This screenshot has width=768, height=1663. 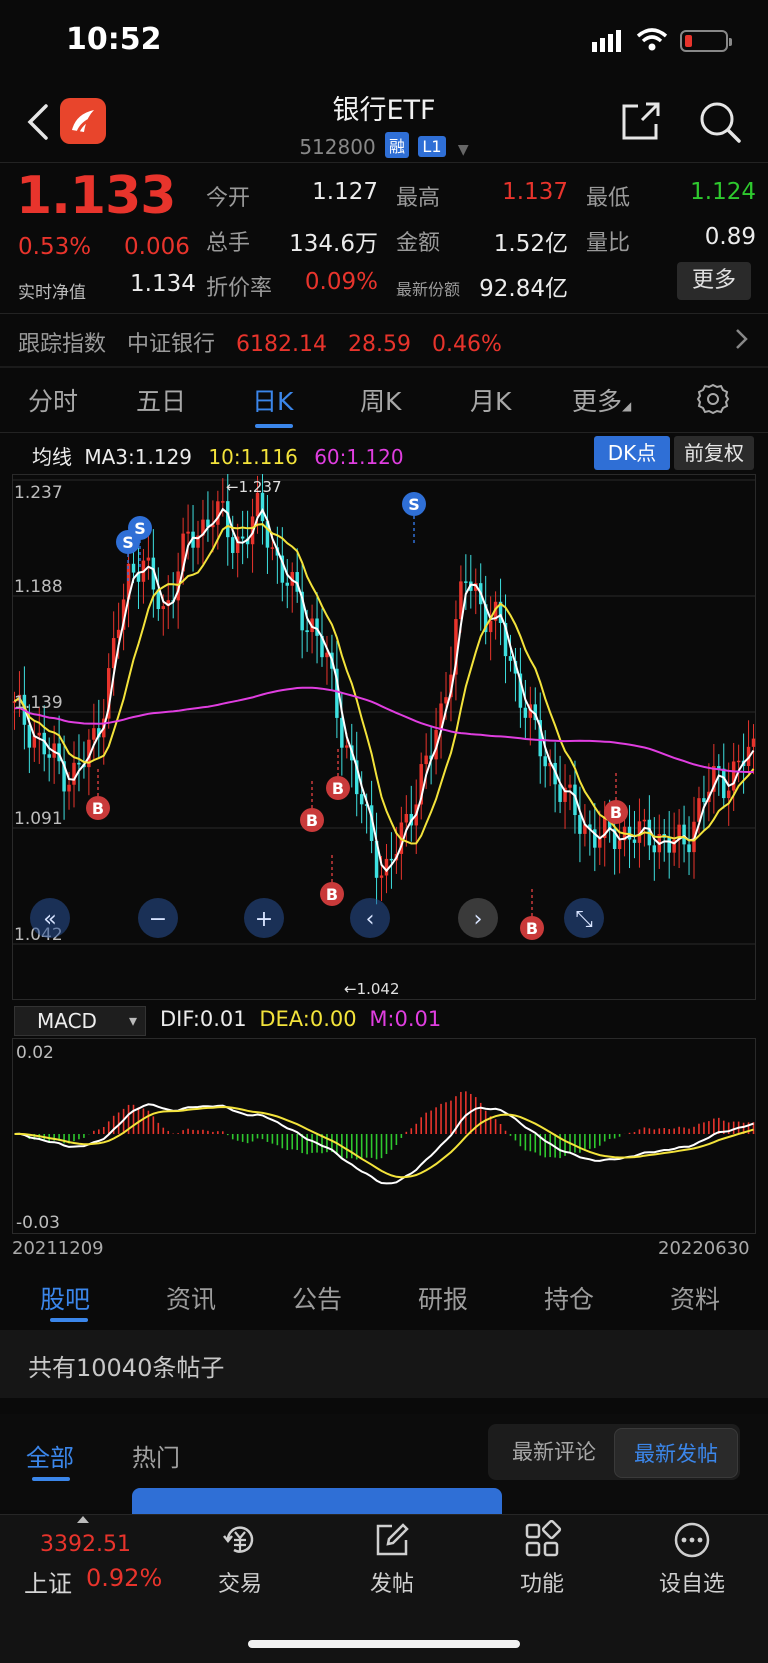 What do you see at coordinates (418, 198) in the screenshot?
I see `high-label: 最高` at bounding box center [418, 198].